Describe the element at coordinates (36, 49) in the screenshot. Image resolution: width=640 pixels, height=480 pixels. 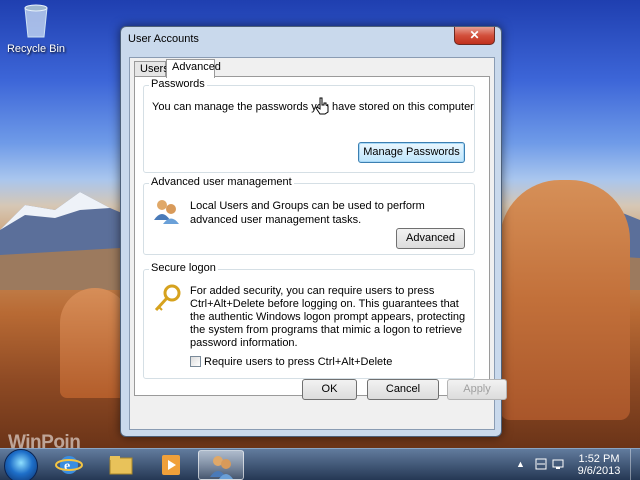
I see `recycle-bin-label: Recycle Bin` at that location.